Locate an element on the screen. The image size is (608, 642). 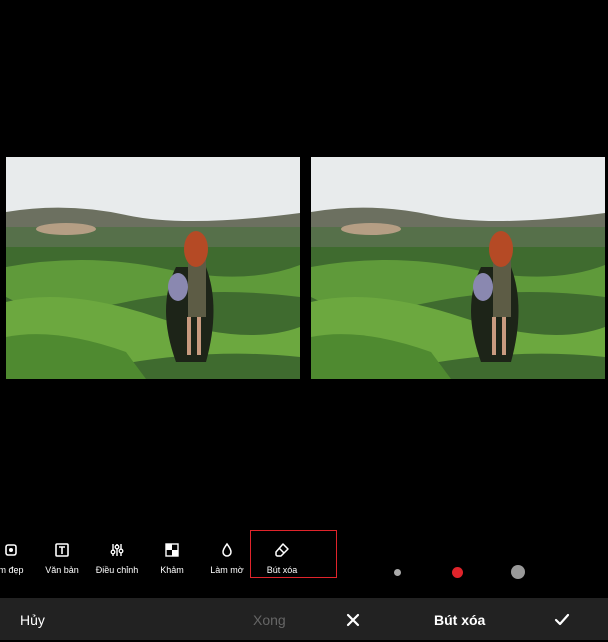
selected-tool-highlight is located at coordinates (293, 554).